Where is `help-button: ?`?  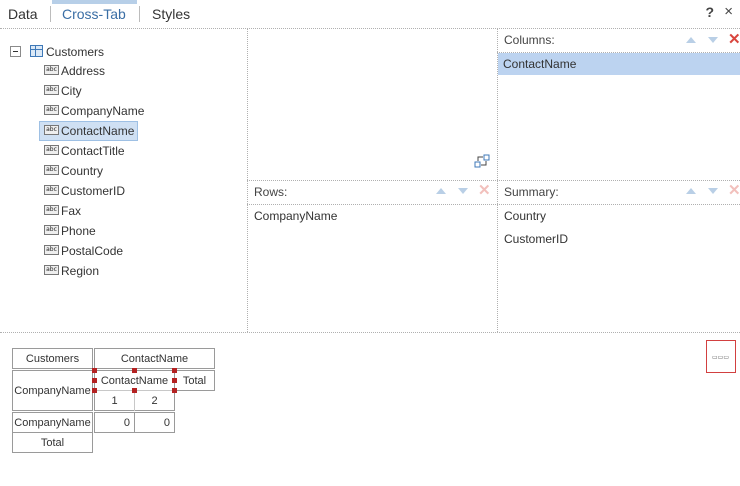
help-button: ? is located at coordinates (709, 12).